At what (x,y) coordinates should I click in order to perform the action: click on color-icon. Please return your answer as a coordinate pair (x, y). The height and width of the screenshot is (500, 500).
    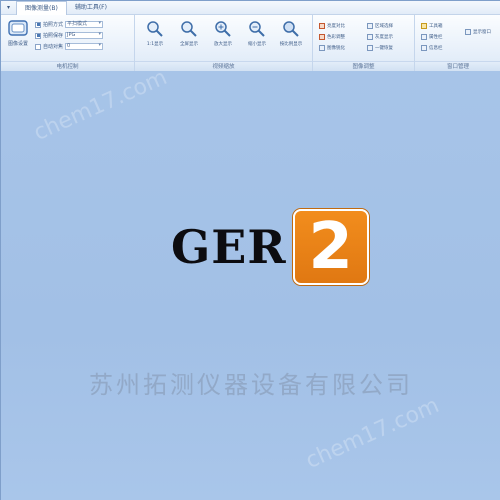
    Looking at the image, I should click on (322, 36).